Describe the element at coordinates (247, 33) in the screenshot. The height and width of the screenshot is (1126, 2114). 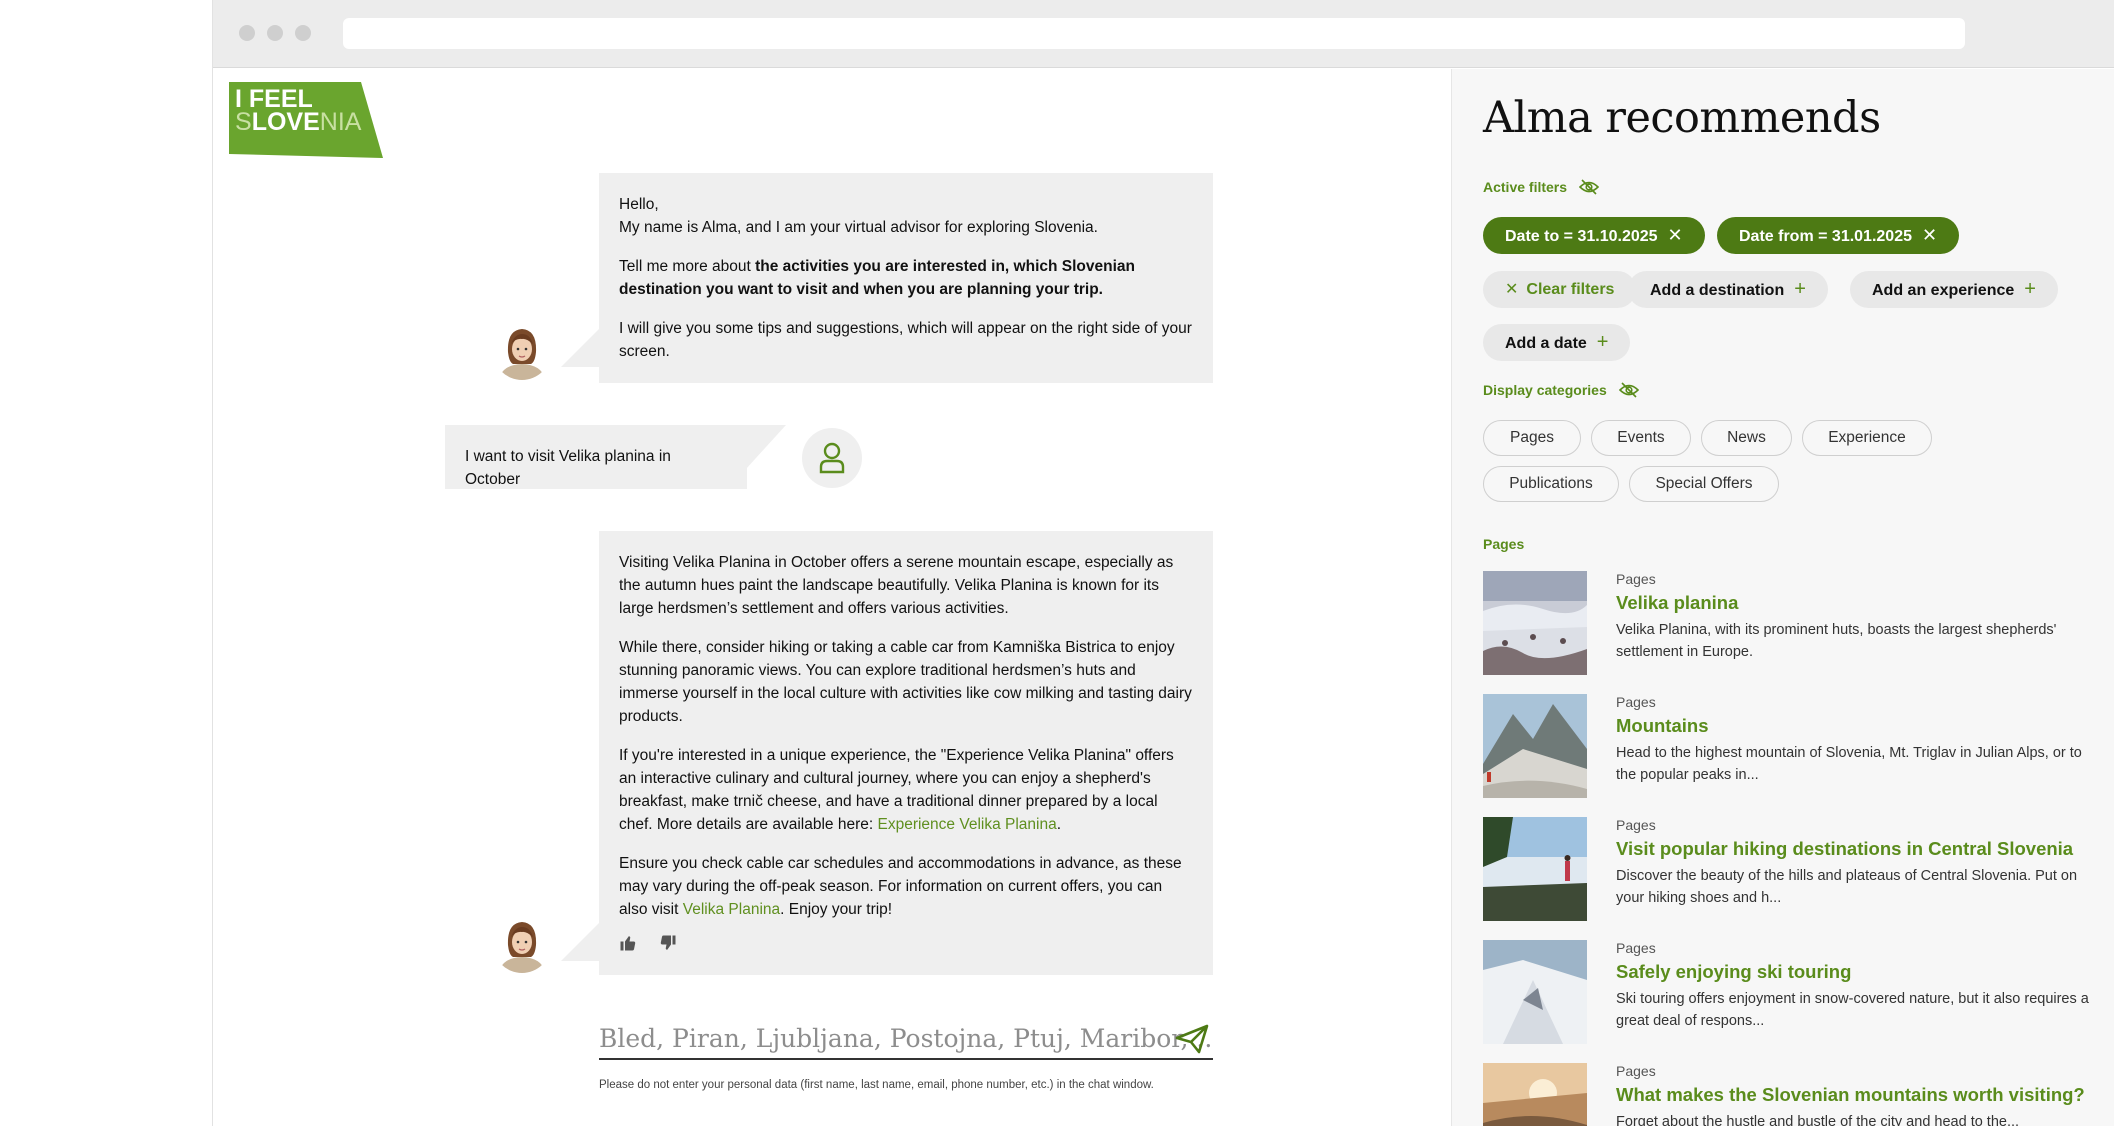
I see `window-close-dot` at that location.